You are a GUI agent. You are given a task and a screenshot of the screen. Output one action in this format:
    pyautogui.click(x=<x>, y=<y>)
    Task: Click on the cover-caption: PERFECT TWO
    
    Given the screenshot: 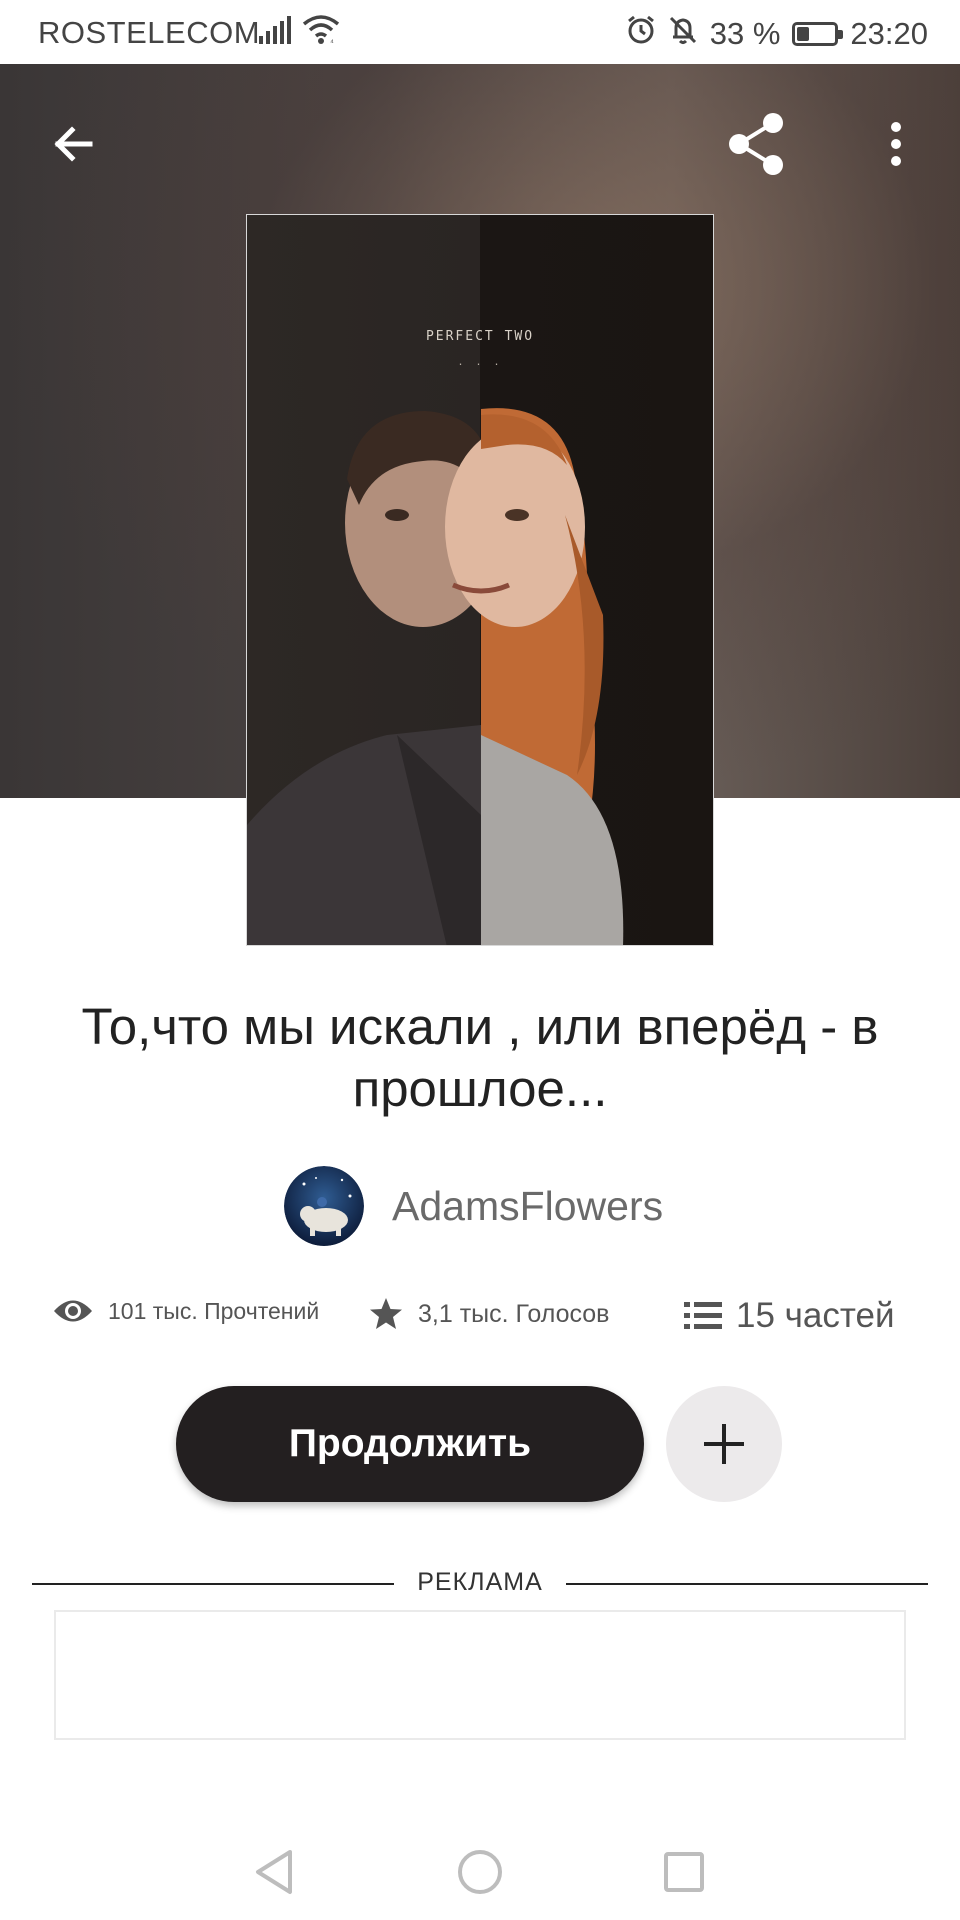 What is the action you would take?
    pyautogui.click(x=480, y=336)
    